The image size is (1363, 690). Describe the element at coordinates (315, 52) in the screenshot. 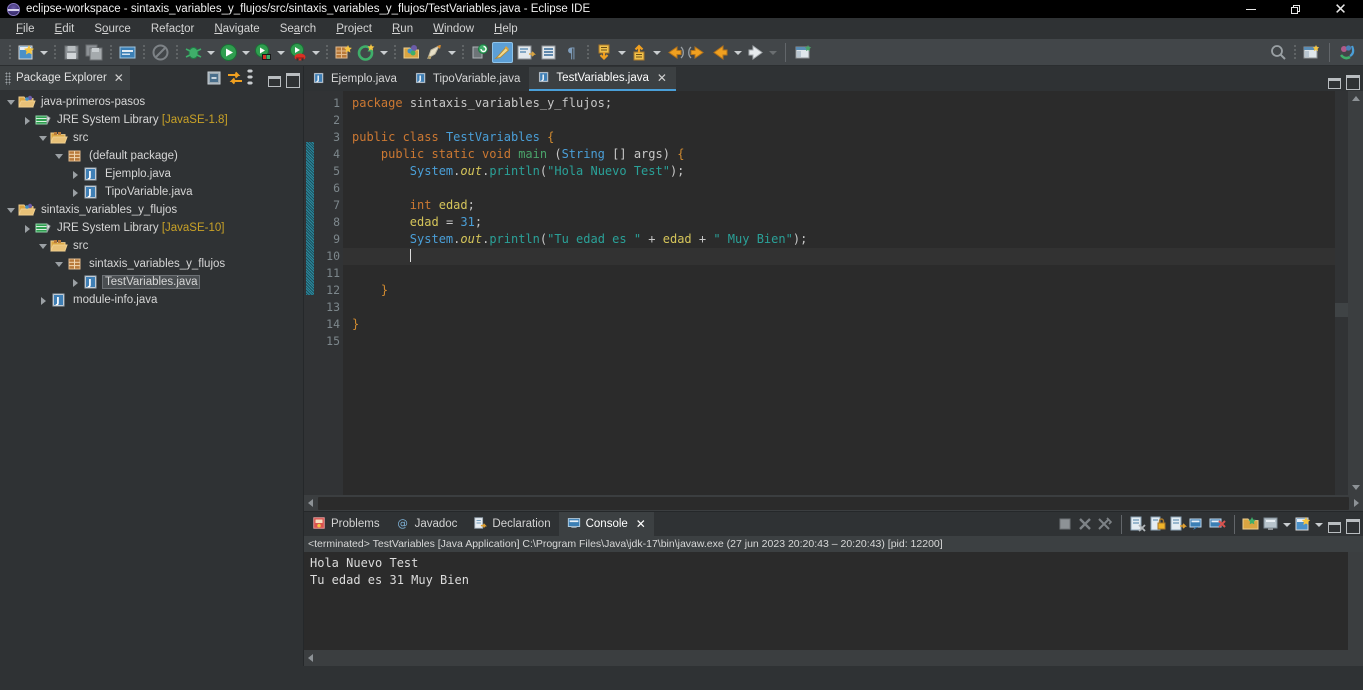

I see `coverage-dropdown-icon` at that location.